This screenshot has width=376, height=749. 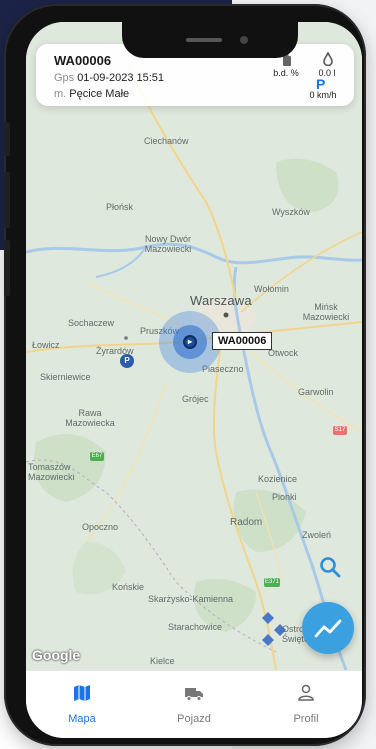 What do you see at coordinates (162, 661) in the screenshot?
I see `place-label: Kielce` at bounding box center [162, 661].